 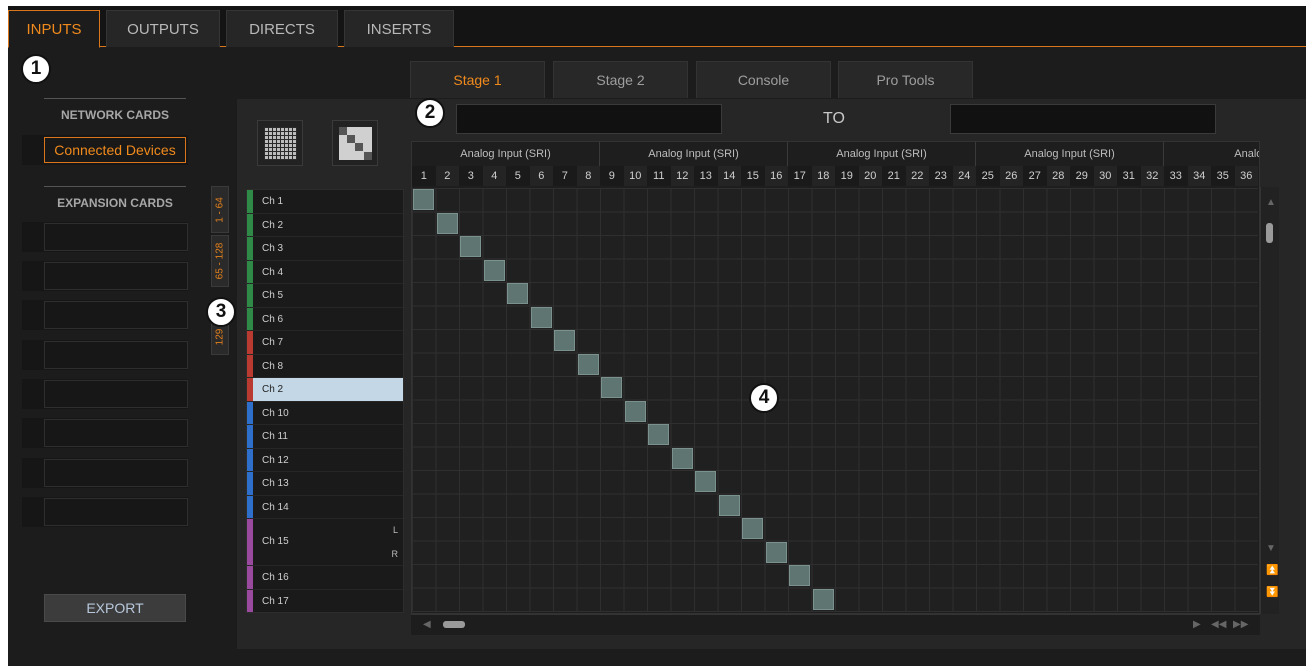 I want to click on connected-devices-button: Connected Devices, so click(x=115, y=150).